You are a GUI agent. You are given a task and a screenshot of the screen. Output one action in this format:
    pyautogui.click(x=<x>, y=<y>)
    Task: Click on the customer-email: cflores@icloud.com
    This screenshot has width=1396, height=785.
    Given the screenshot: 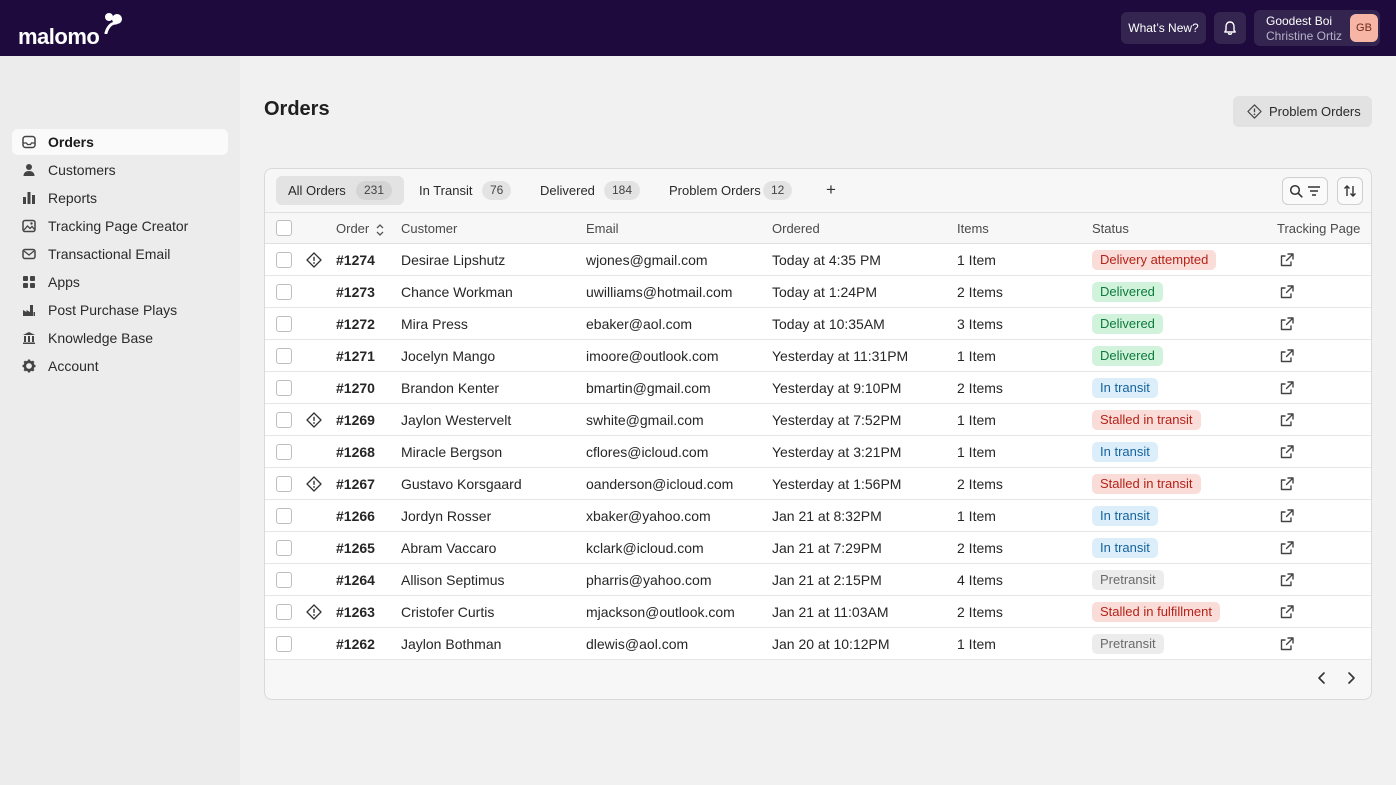 What is the action you would take?
    pyautogui.click(x=647, y=452)
    